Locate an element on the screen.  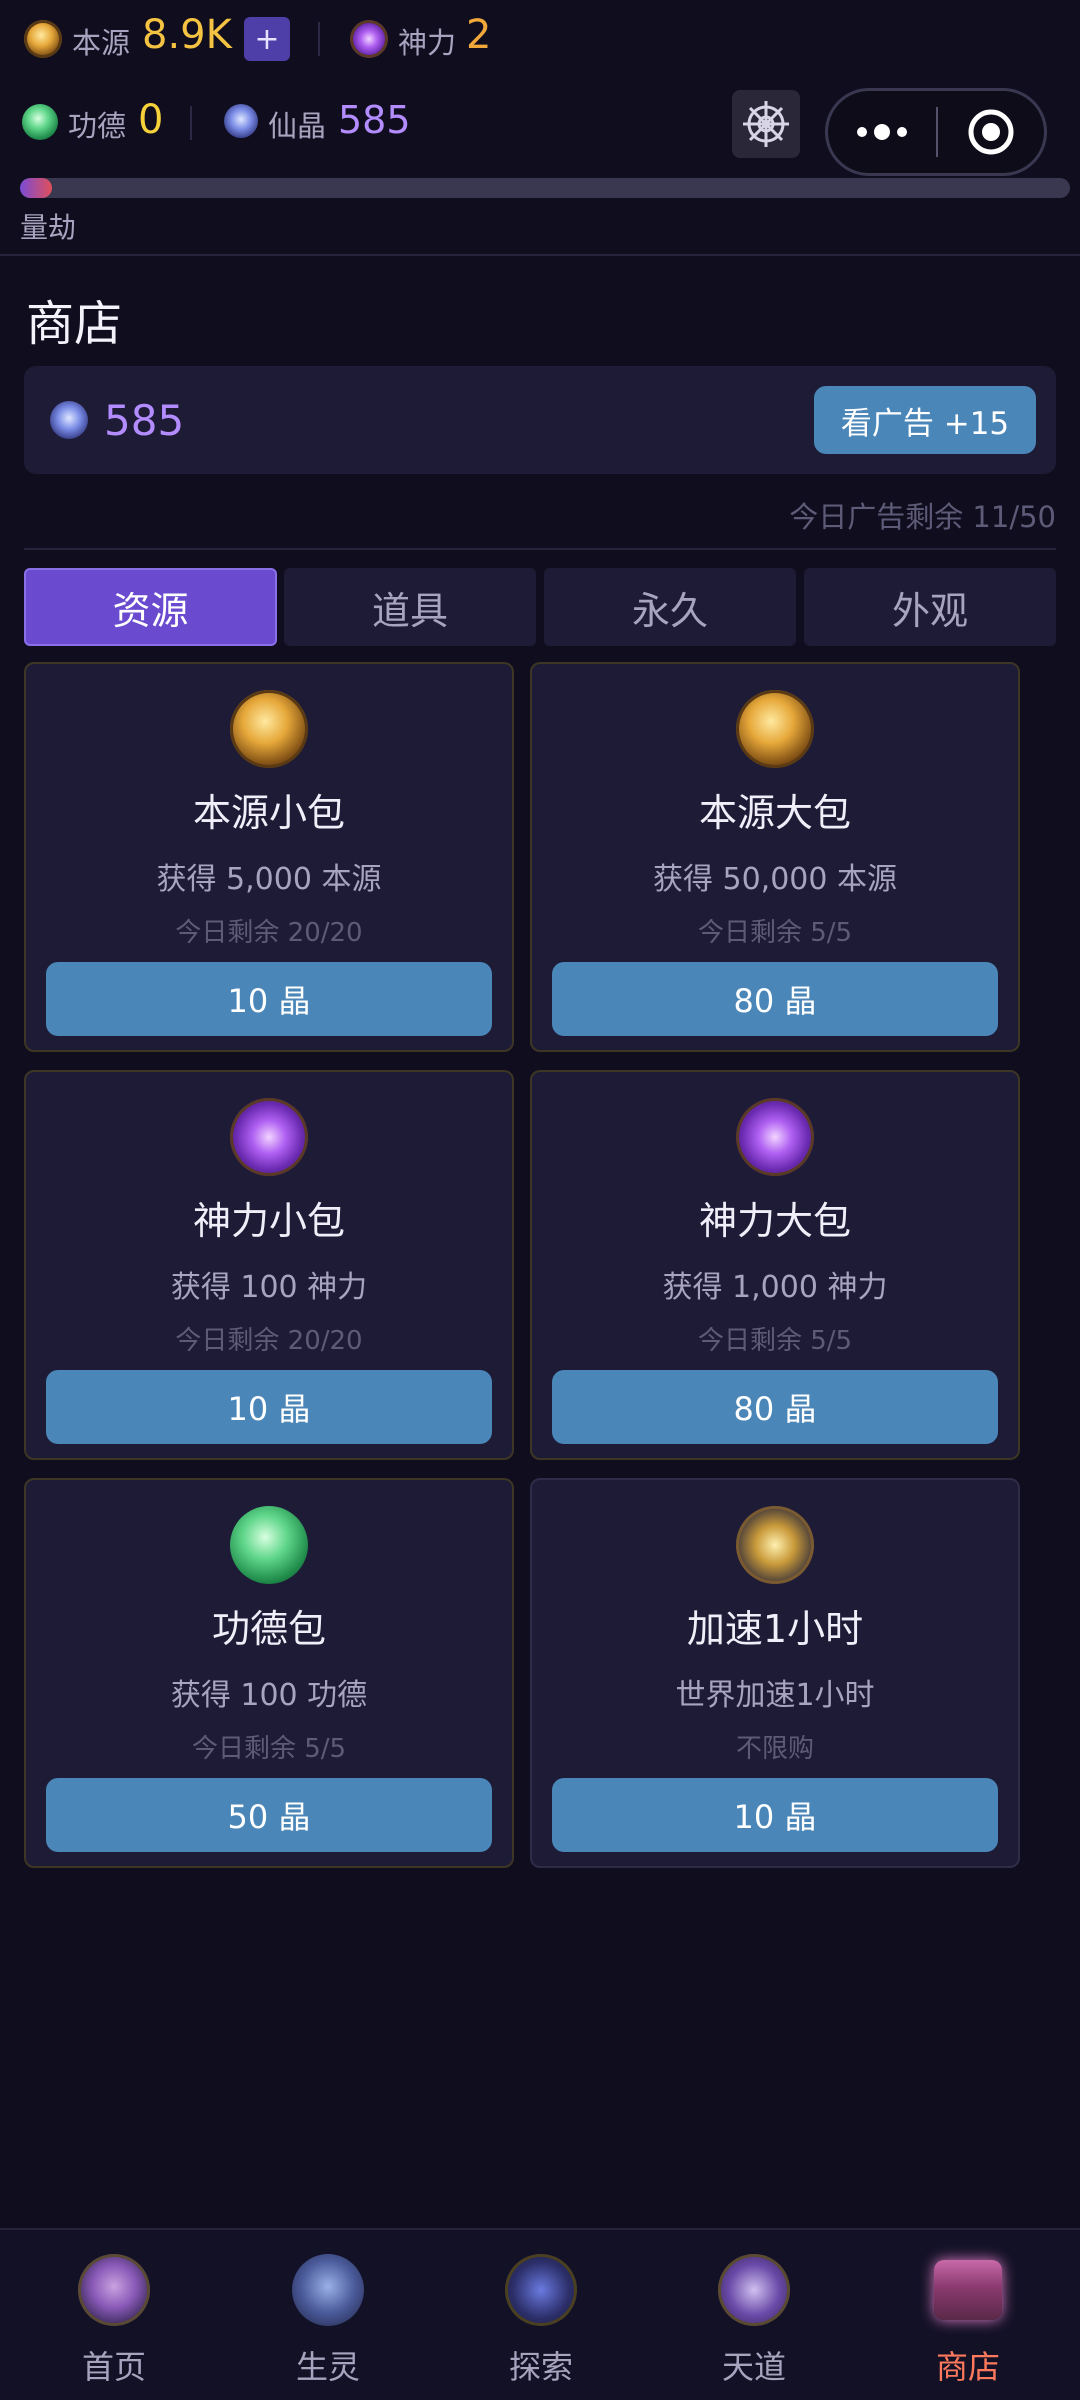
item-name: 神力小包 is located at coordinates (268, 1221).